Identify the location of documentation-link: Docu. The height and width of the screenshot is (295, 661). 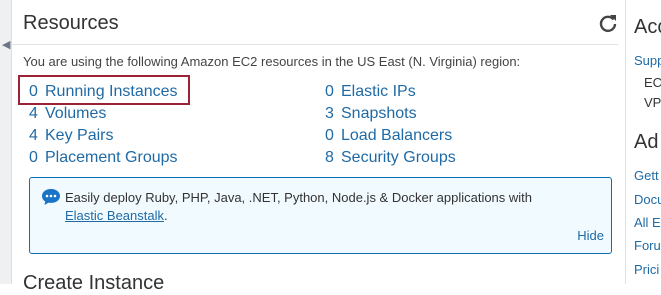
(647, 199).